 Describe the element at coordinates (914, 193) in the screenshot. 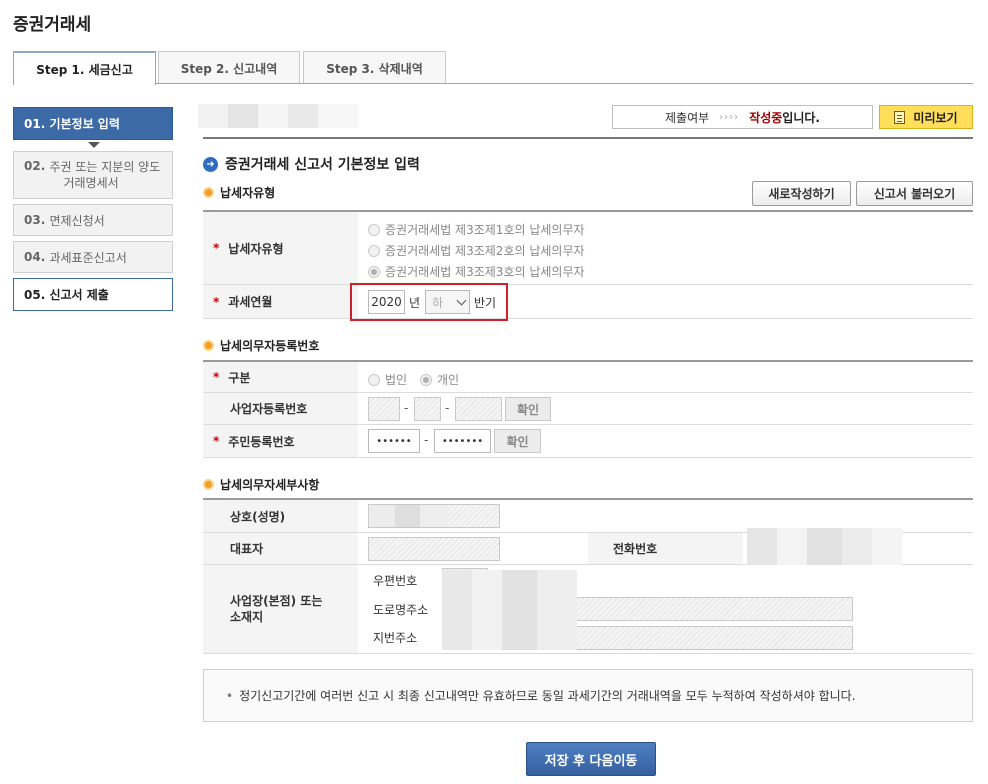

I see `load-return-button: 신고서 불러오기` at that location.